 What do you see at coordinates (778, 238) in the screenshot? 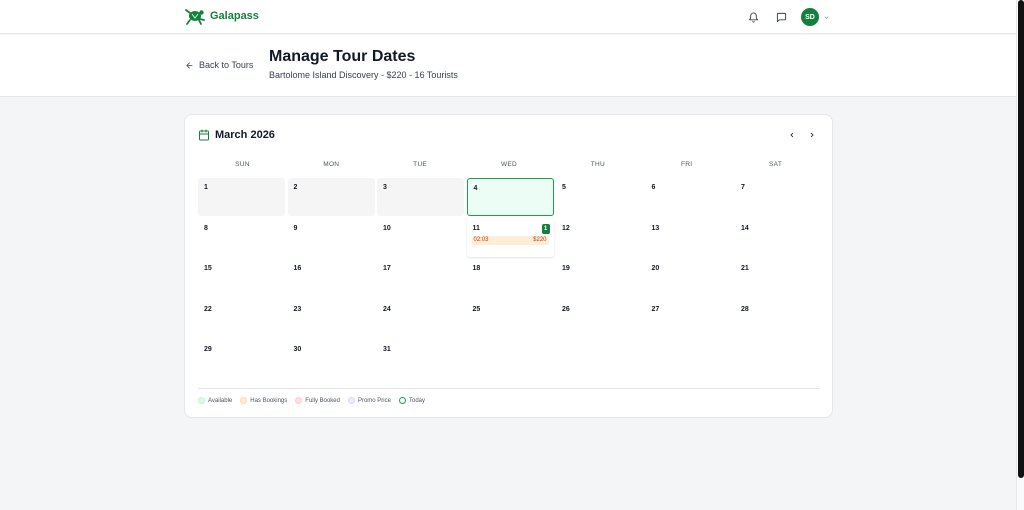
I see `calendar-day: 14` at bounding box center [778, 238].